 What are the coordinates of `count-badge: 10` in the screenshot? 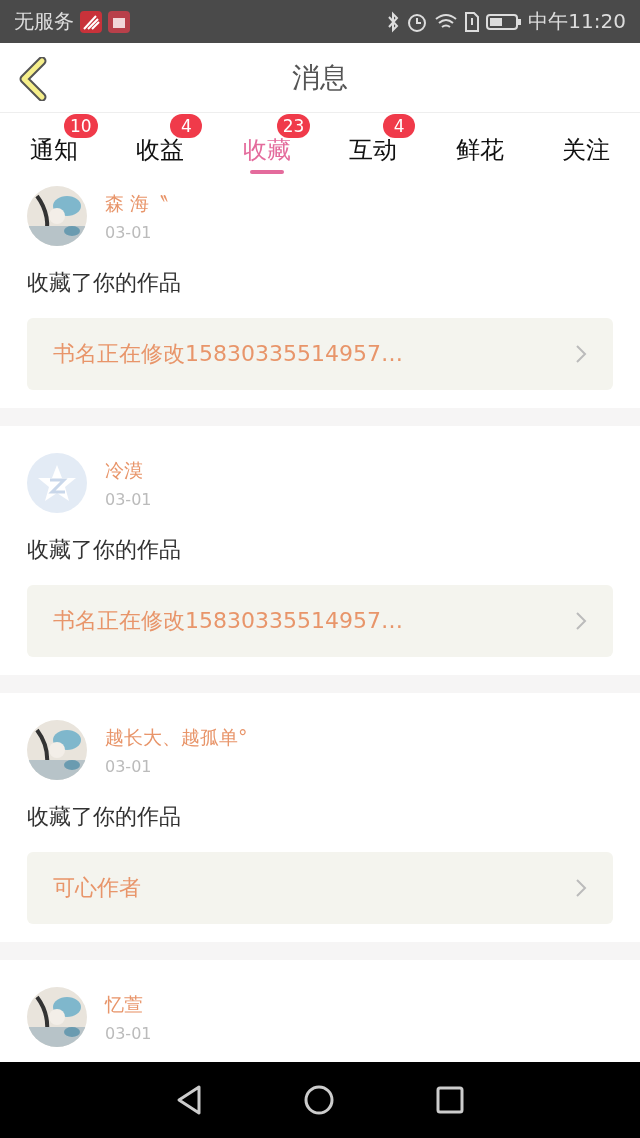 It's located at (81, 126).